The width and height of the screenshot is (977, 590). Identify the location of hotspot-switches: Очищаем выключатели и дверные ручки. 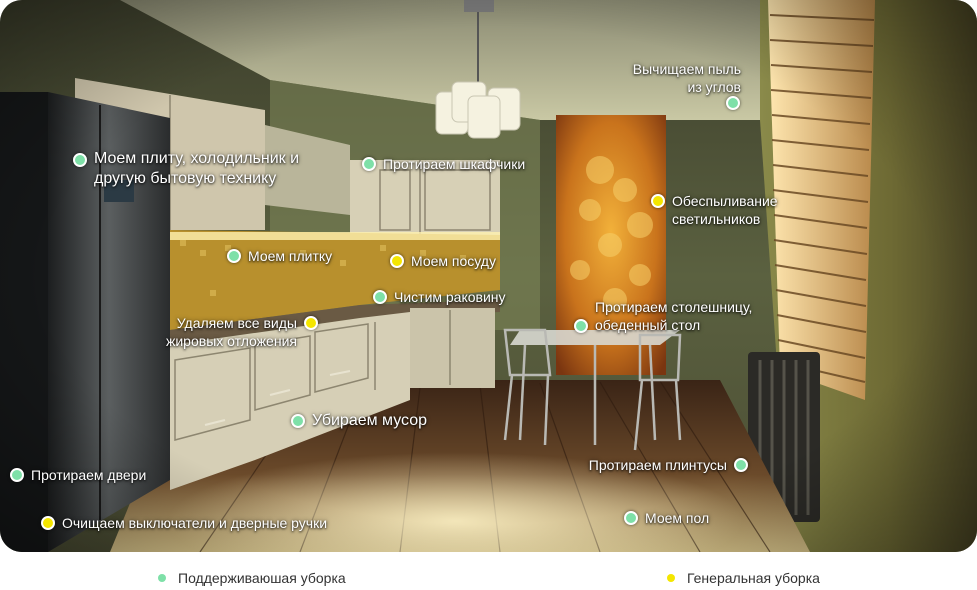
(184, 523).